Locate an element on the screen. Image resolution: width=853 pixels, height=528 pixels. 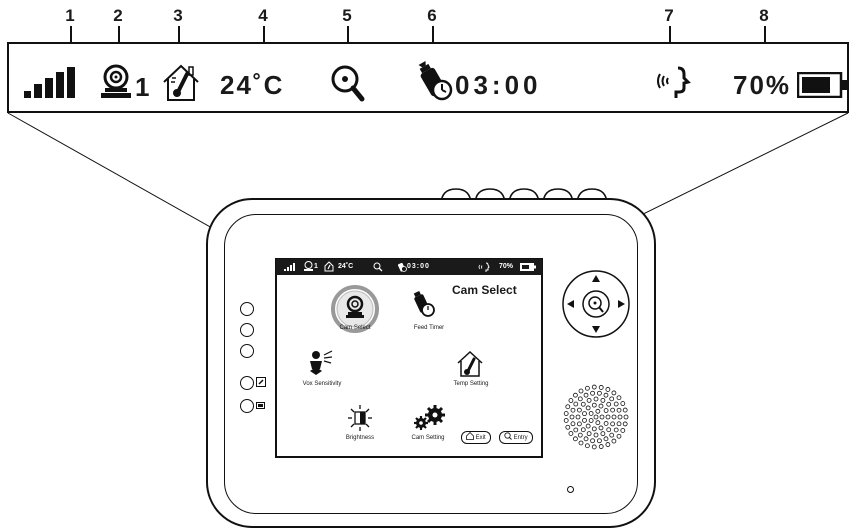
mini-feed-timer: 03:00 is located at coordinates (418, 266).